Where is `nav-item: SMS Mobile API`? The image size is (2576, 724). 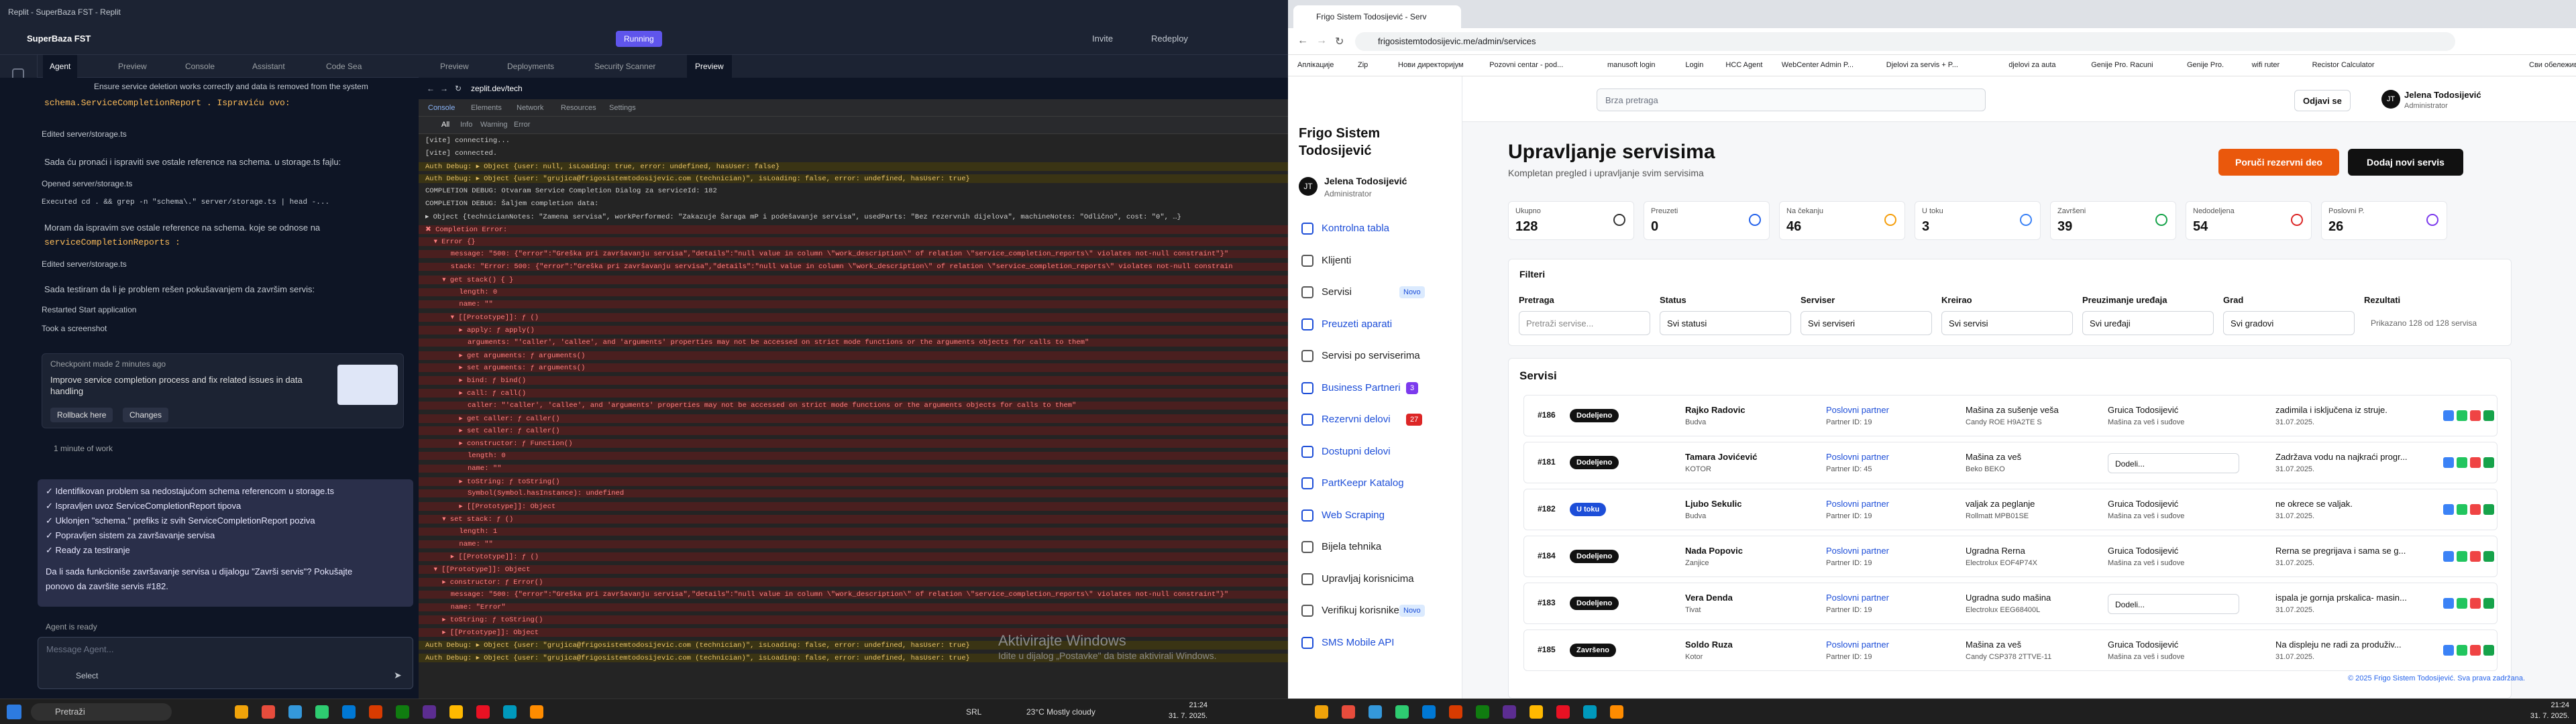
nav-item: SMS Mobile API is located at coordinates (1376, 642).